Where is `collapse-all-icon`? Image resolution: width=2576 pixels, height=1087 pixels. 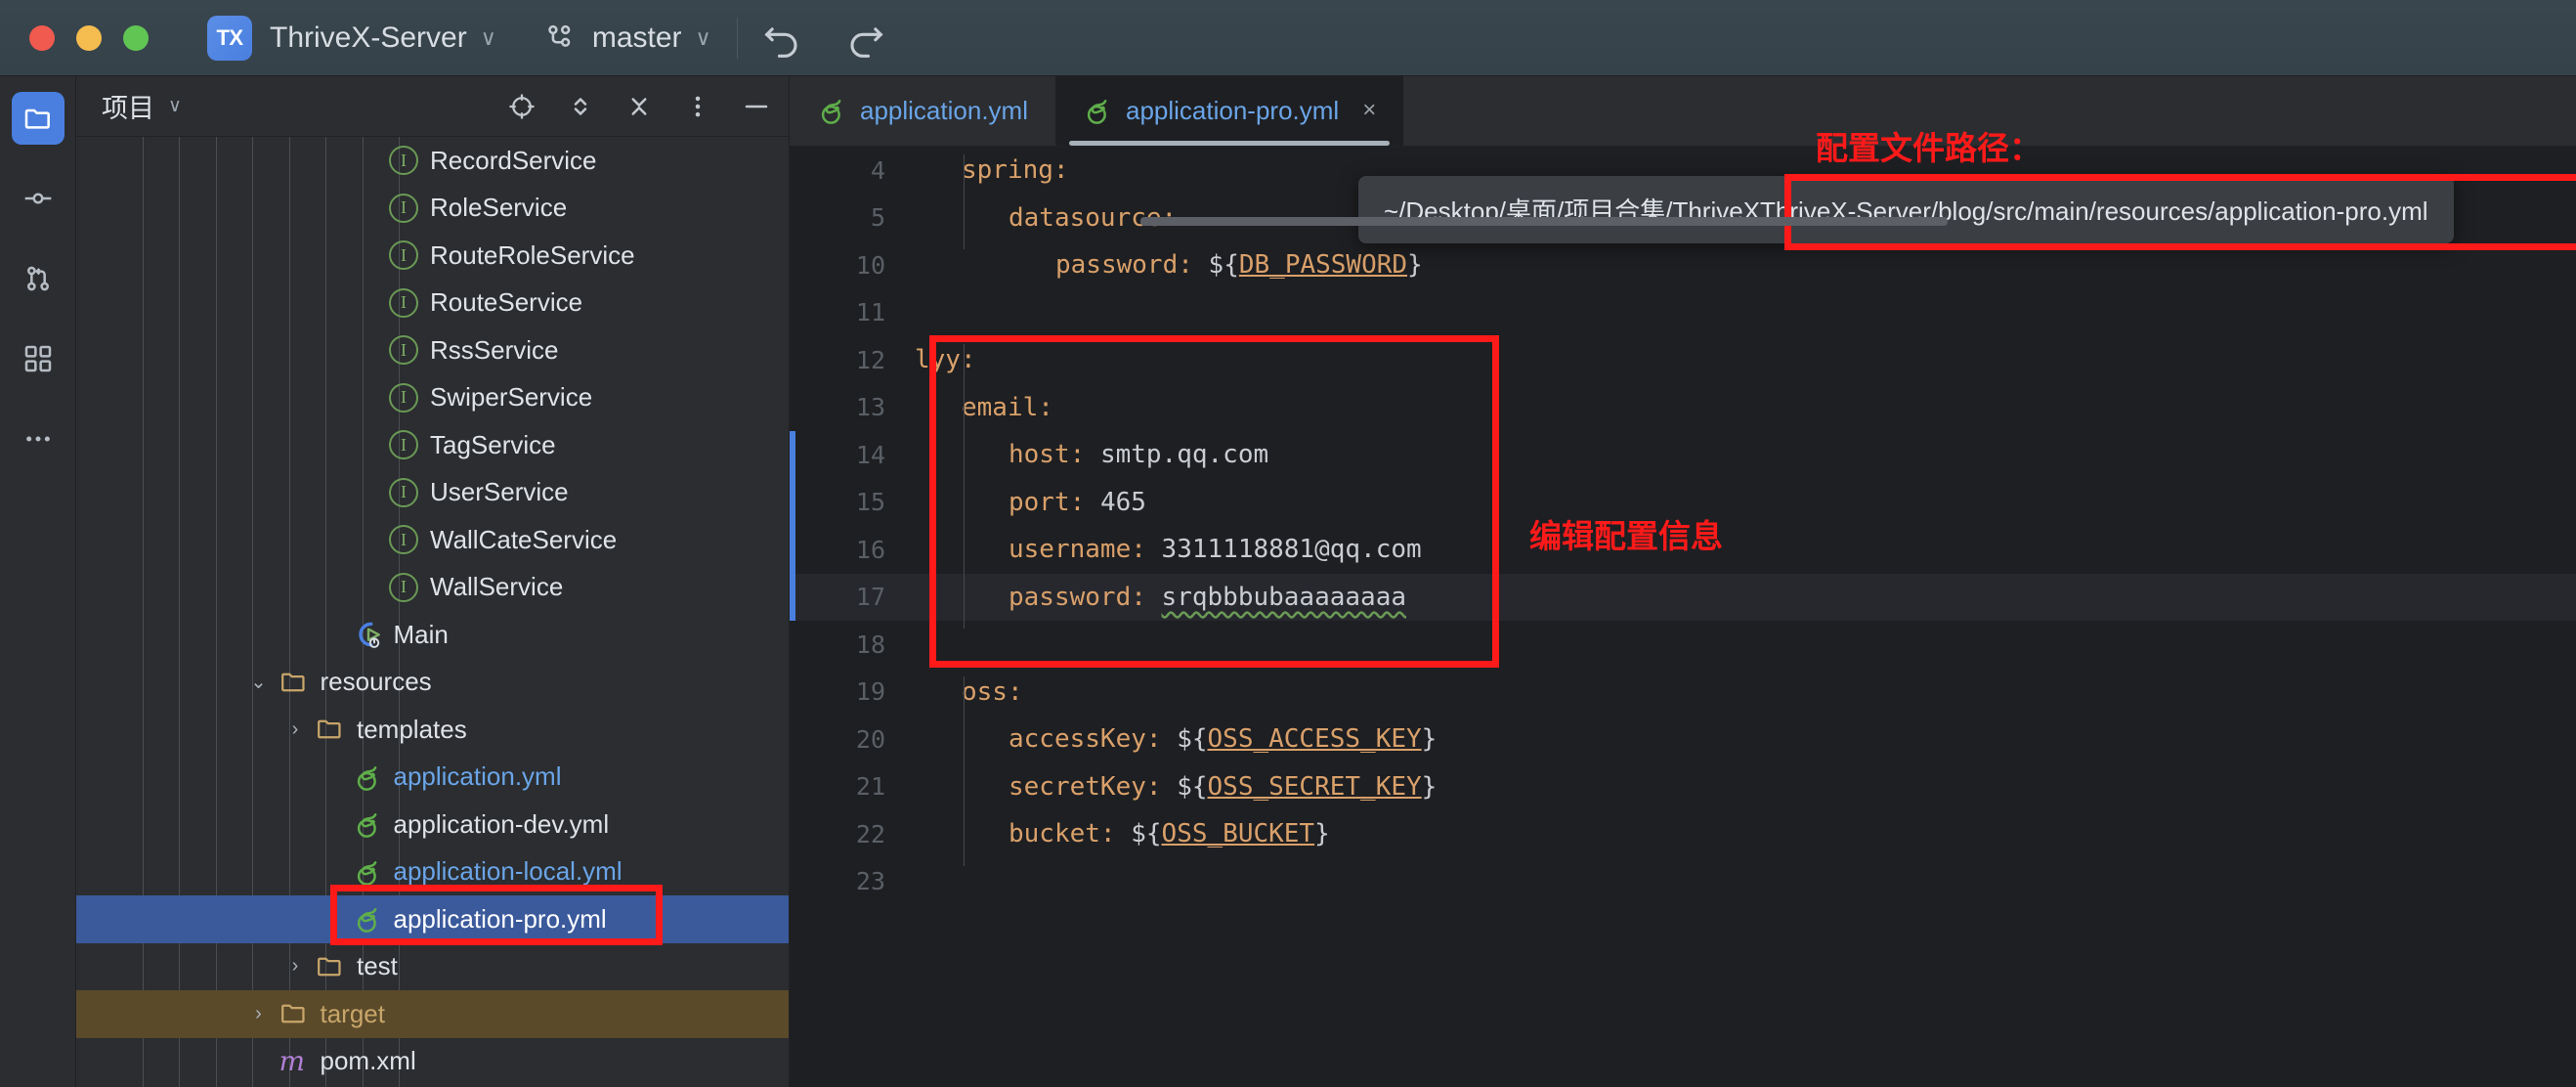 collapse-all-icon is located at coordinates (639, 106).